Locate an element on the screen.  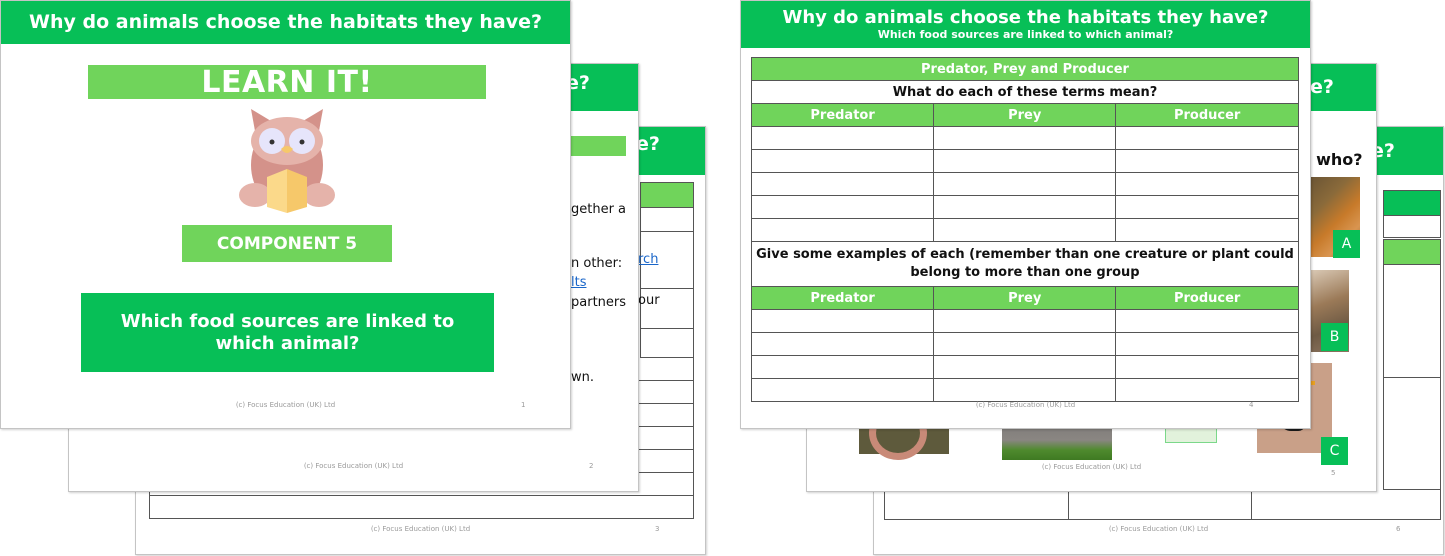
slide-number: 6 is located at coordinates (1398, 529).